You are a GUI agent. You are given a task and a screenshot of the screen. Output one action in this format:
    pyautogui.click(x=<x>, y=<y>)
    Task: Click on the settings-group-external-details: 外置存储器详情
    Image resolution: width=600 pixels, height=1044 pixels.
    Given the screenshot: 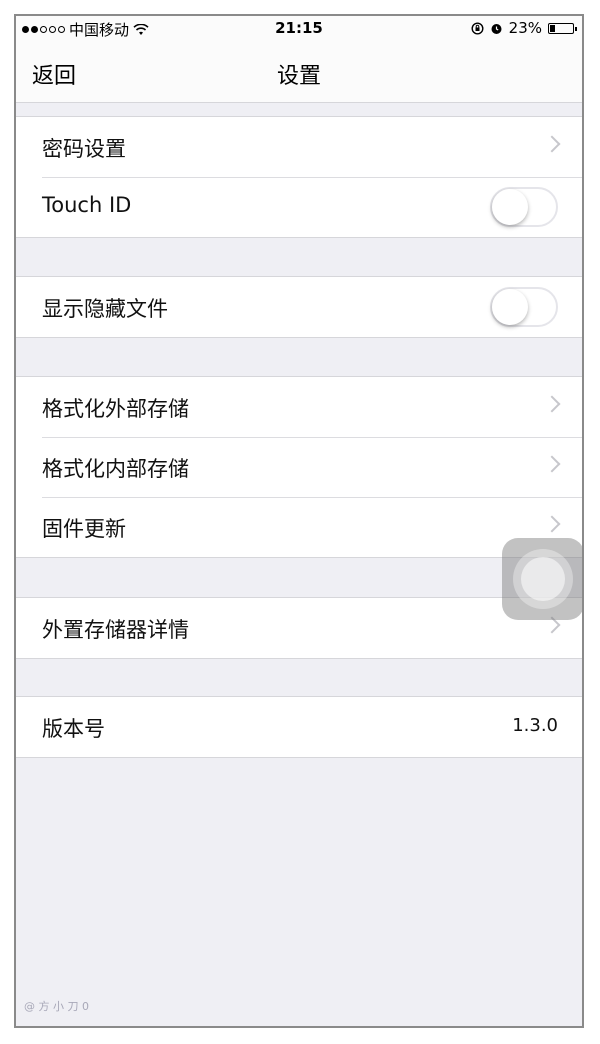 What is the action you would take?
    pyautogui.click(x=299, y=628)
    